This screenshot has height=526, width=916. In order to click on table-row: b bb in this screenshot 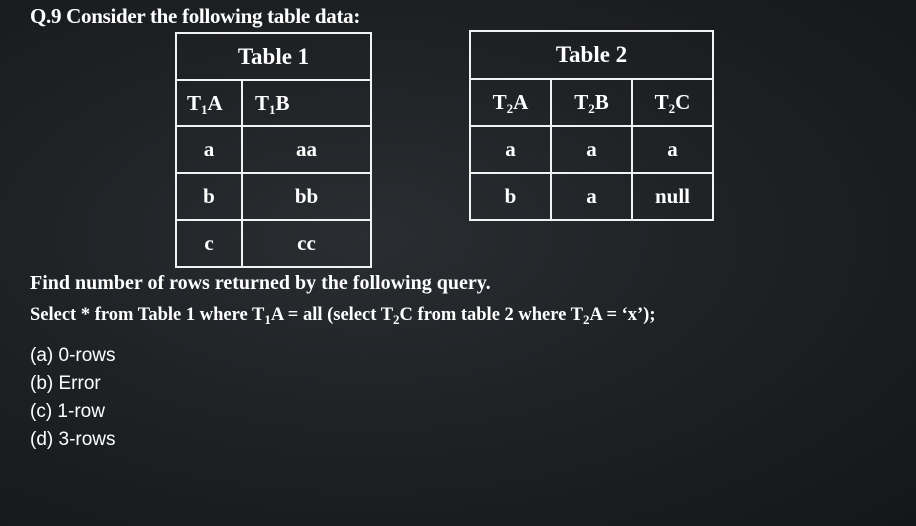, I will do `click(273, 196)`.